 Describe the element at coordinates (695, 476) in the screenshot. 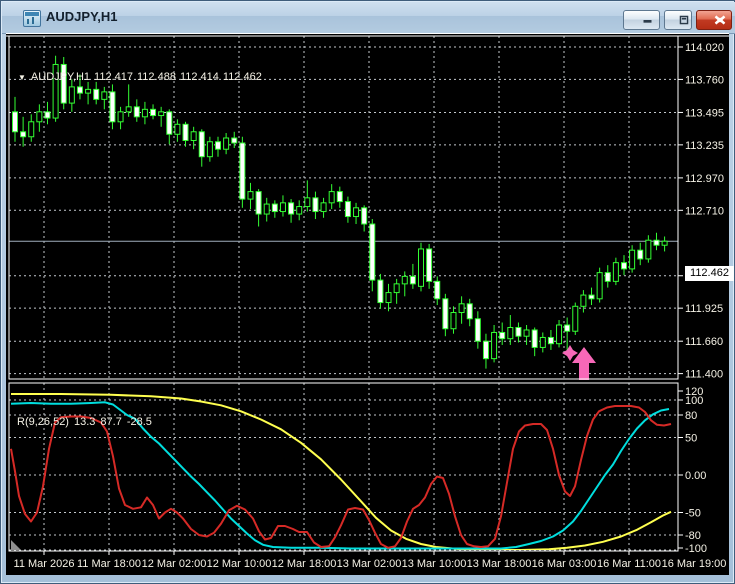

I see `indicator-axis-label: 0.00` at that location.